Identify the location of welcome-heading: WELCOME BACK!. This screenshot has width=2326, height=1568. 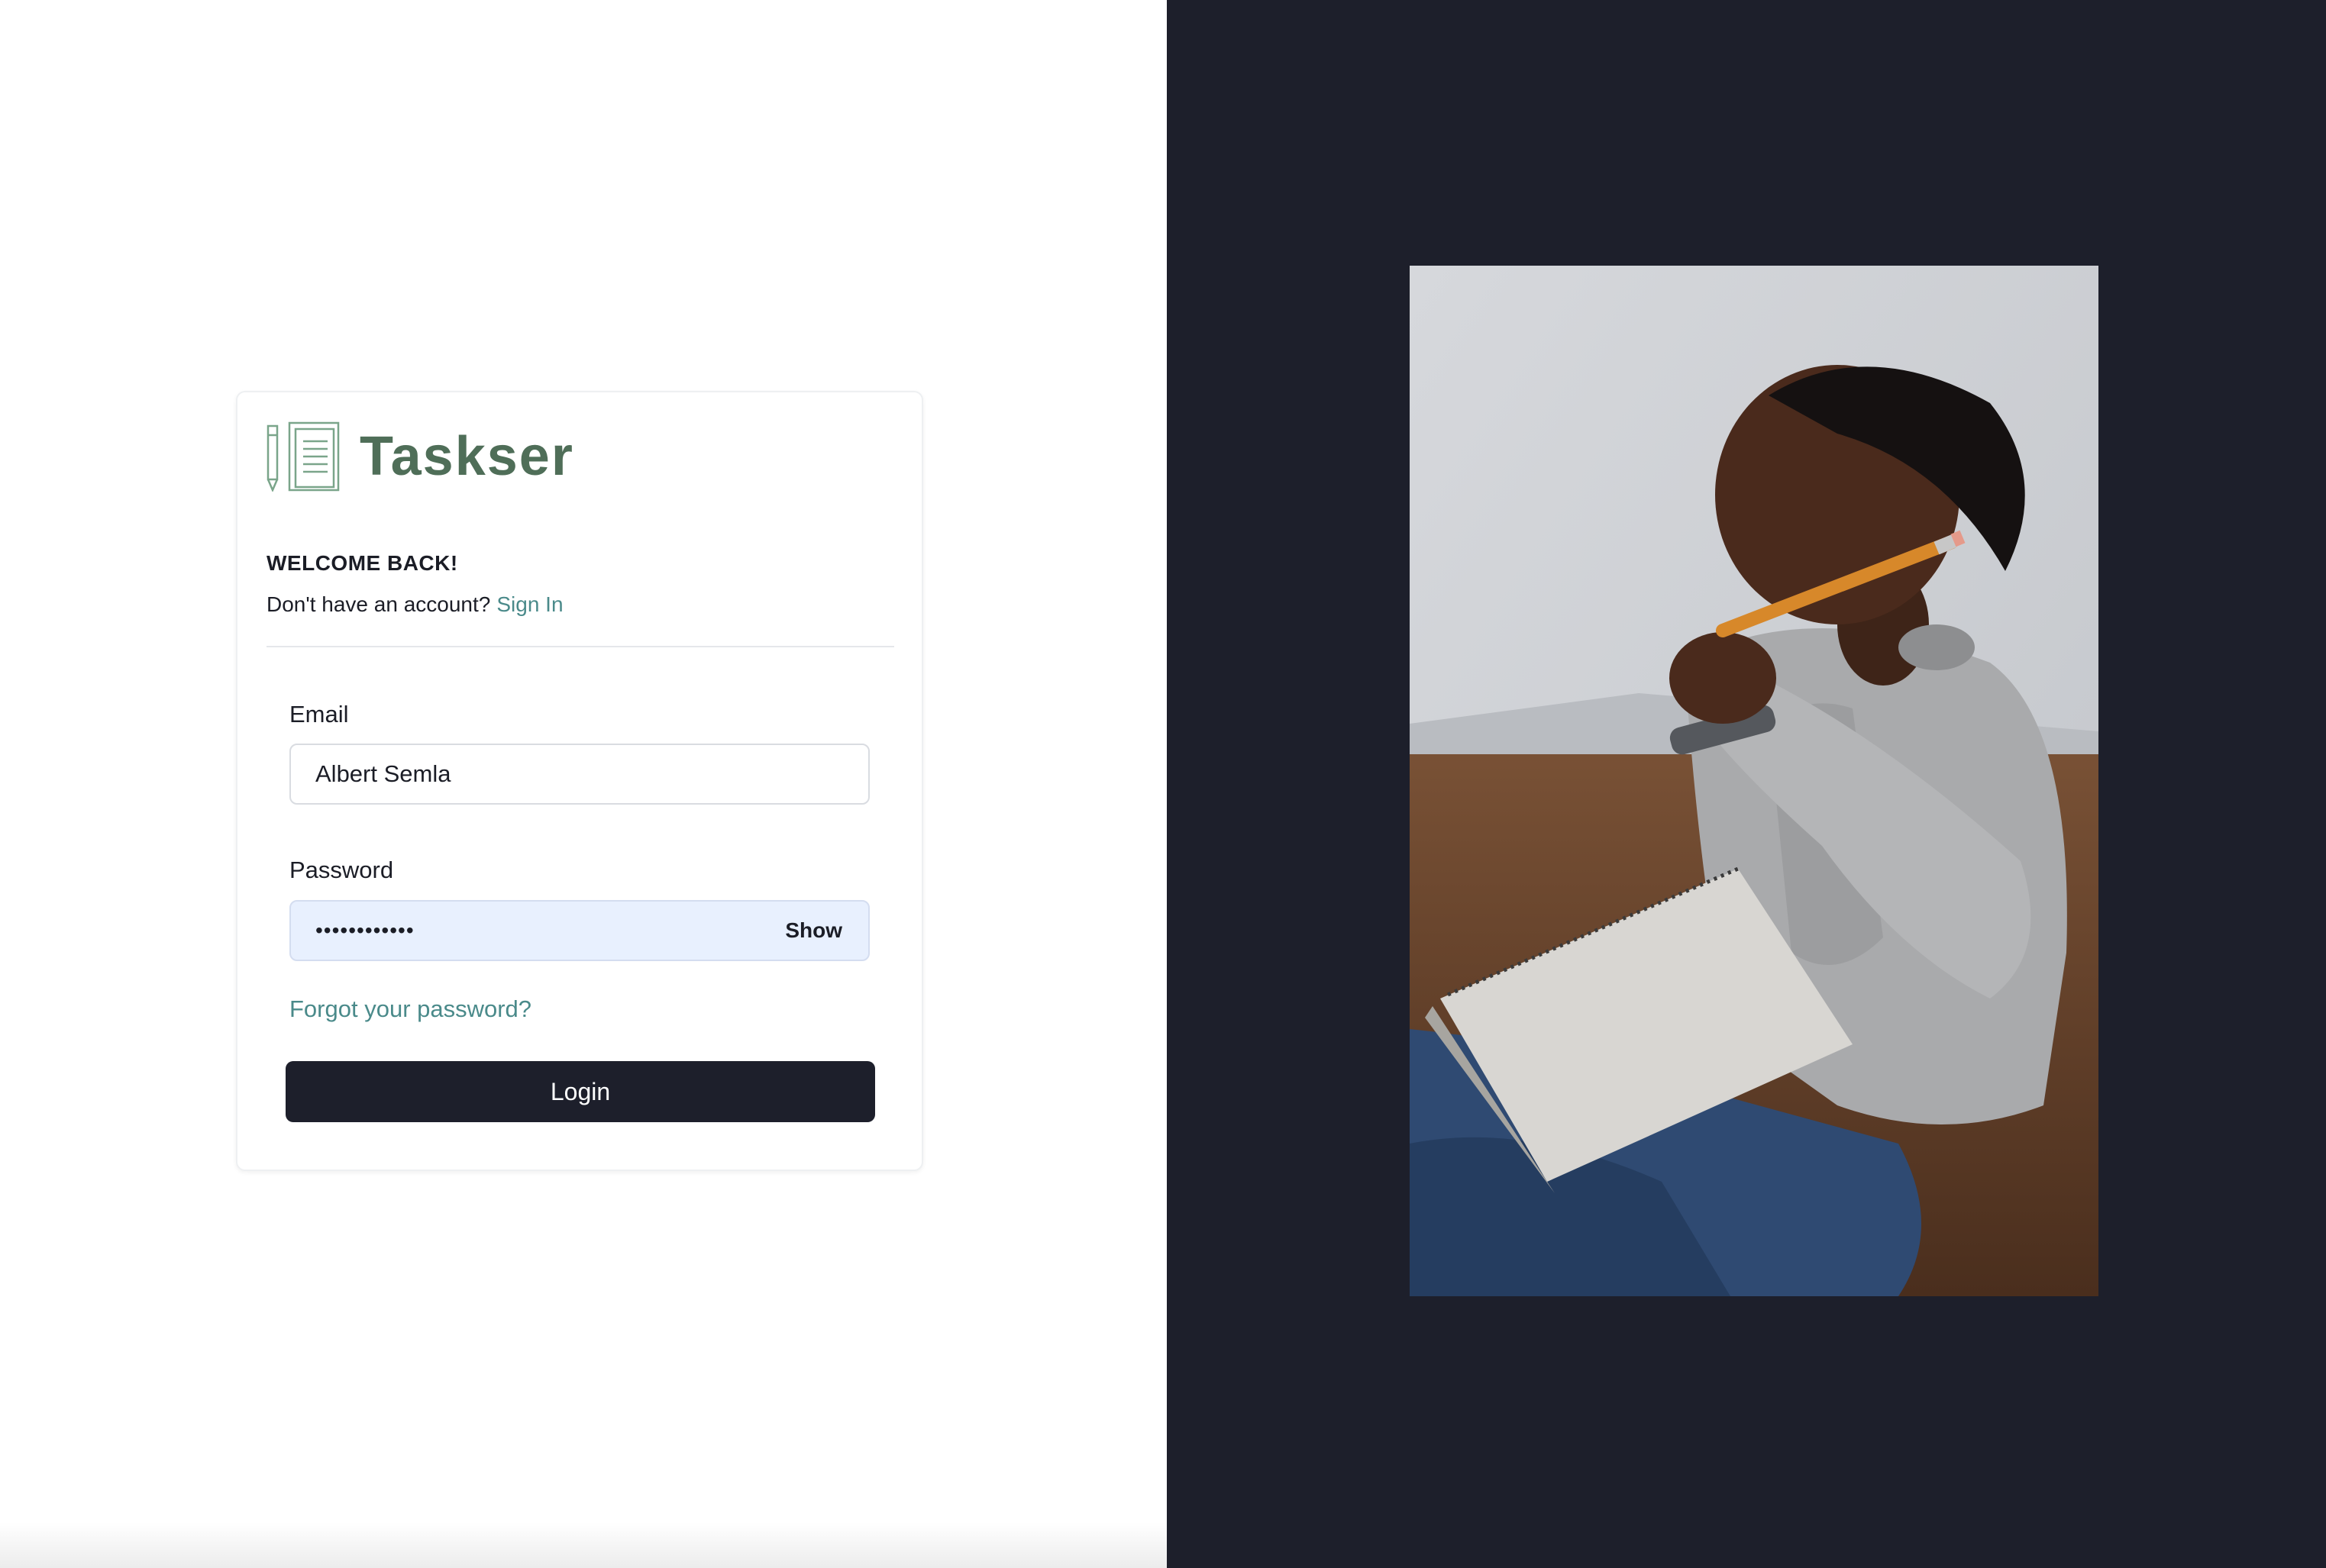
(362, 563).